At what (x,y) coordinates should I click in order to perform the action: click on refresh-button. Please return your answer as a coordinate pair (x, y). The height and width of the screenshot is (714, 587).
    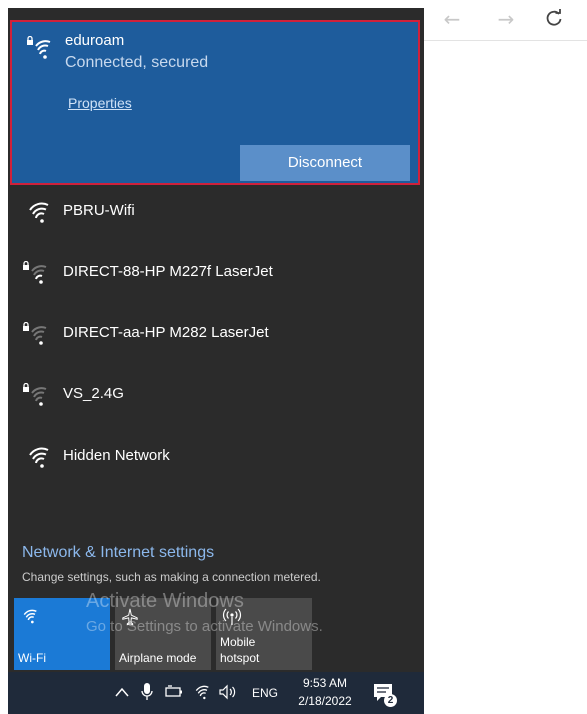
    Looking at the image, I should click on (554, 20).